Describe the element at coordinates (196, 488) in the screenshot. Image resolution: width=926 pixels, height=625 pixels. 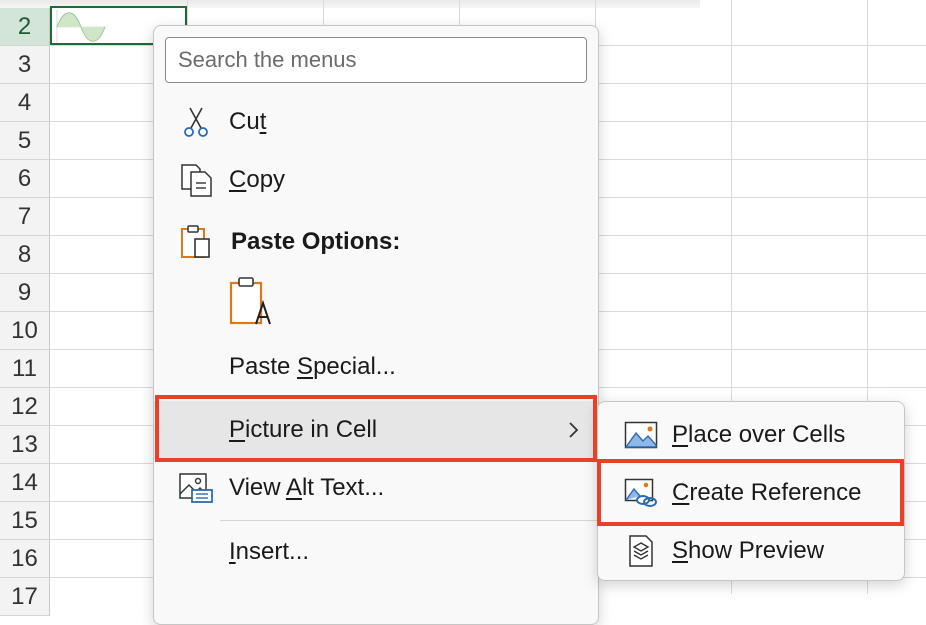
I see `alt-text-icon` at that location.